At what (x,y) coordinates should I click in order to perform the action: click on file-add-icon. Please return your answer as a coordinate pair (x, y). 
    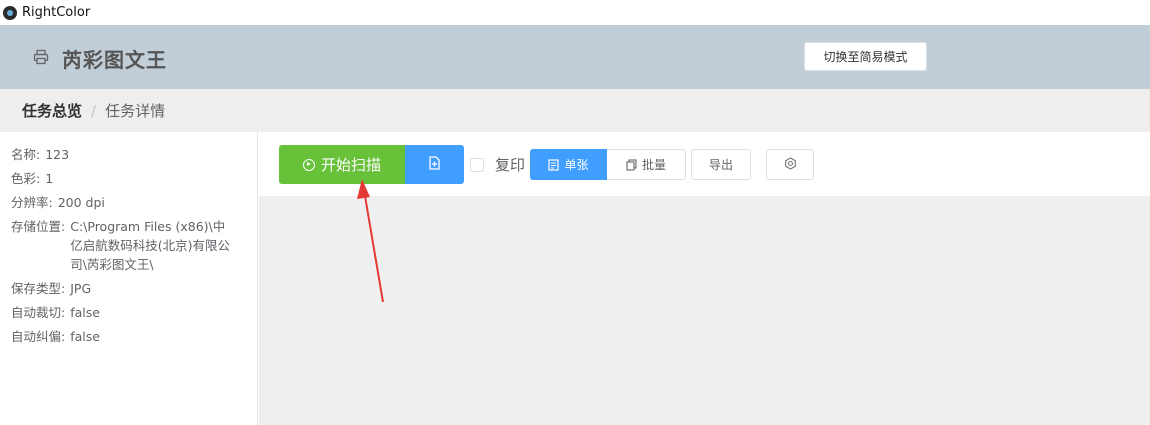
    Looking at the image, I should click on (434, 164).